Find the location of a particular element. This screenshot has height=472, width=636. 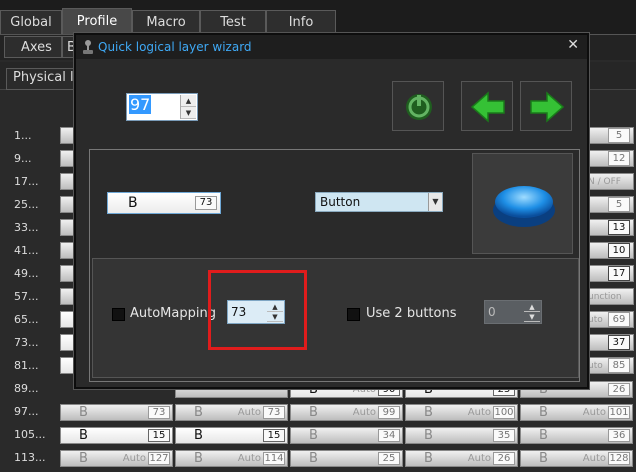

button-cell: B 73 is located at coordinates (116, 412).